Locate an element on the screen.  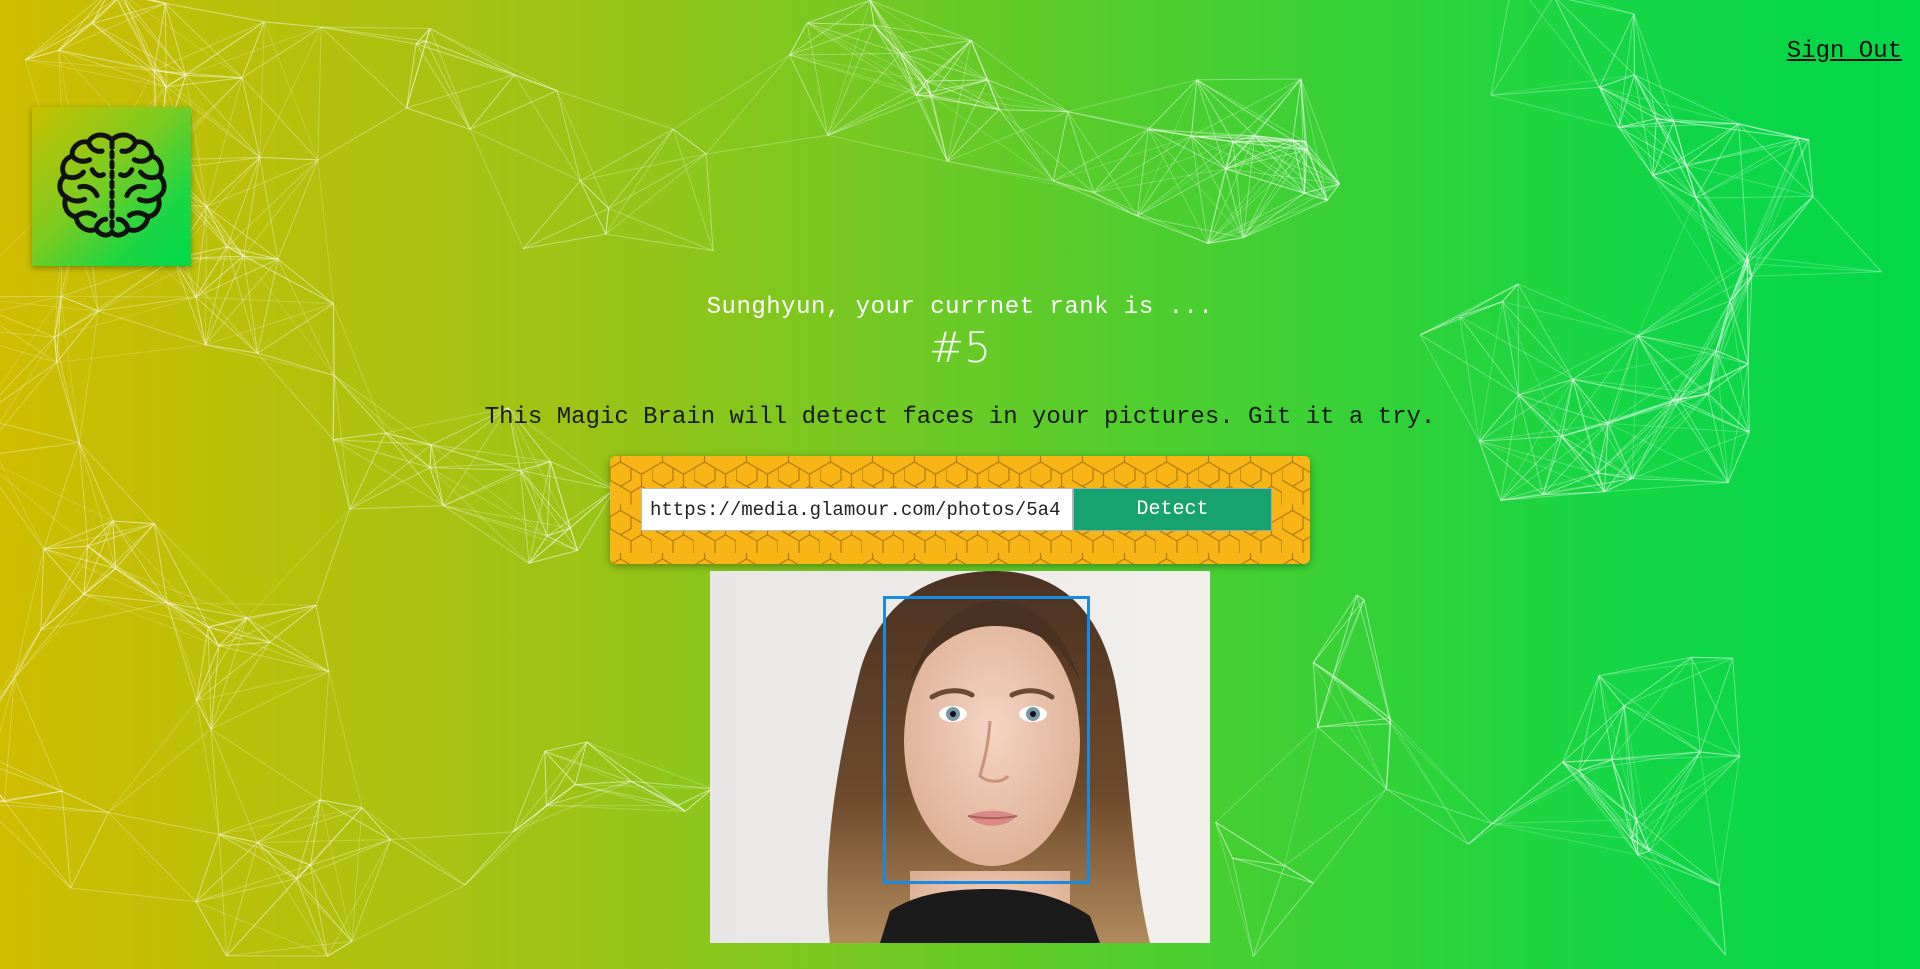
detect-button: Detect is located at coordinates (1172, 509).